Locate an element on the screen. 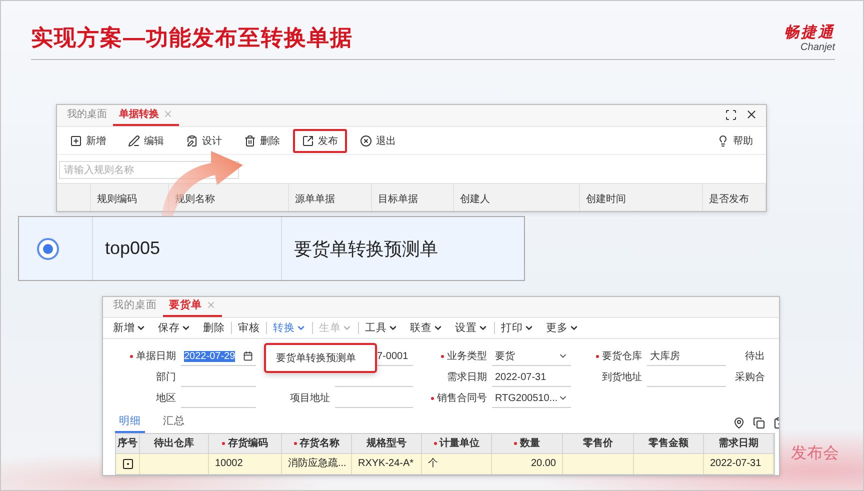  column-header: 零售价 is located at coordinates (598, 444).